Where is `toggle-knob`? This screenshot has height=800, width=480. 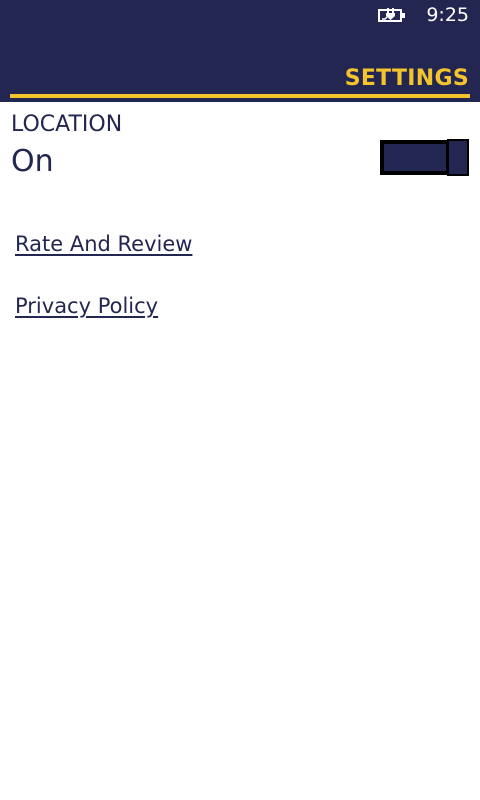 toggle-knob is located at coordinates (458, 157).